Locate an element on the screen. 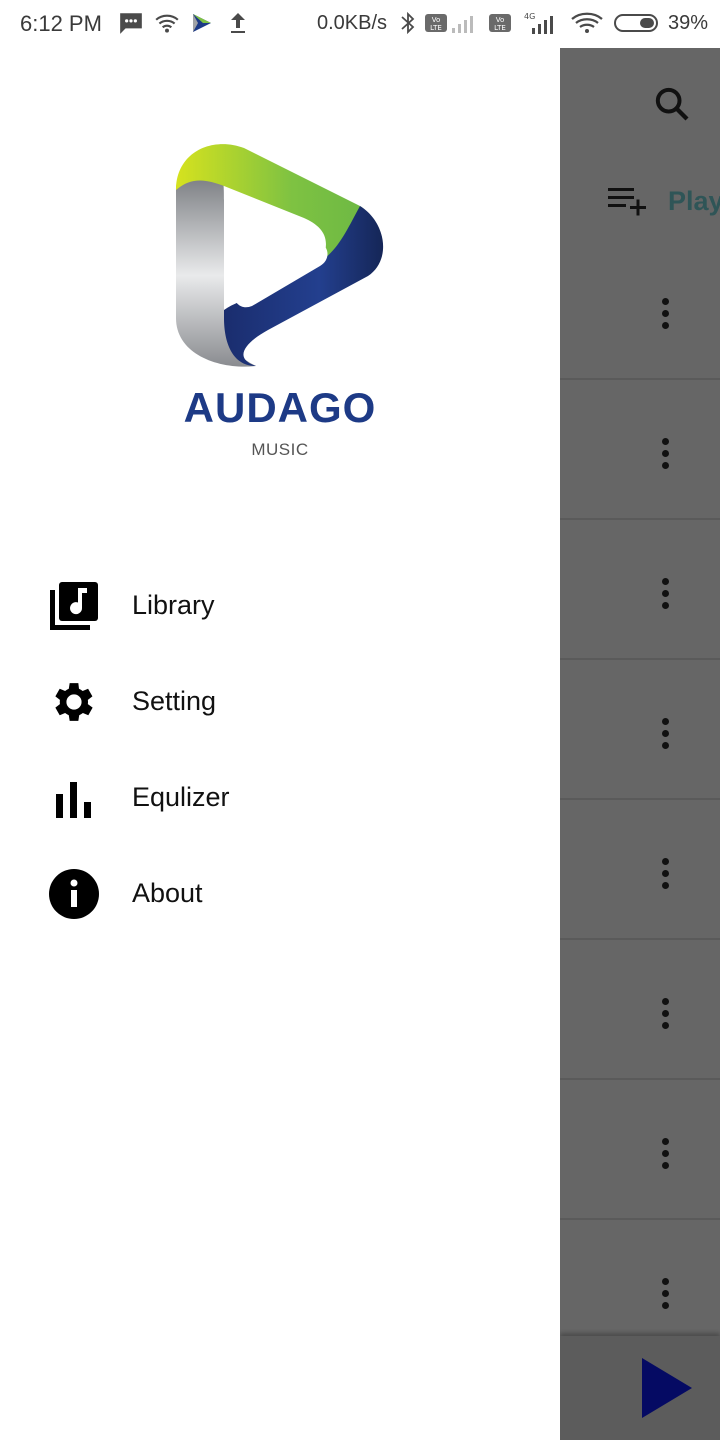 This screenshot has width=720, height=1440. audago-app-icon is located at coordinates (202, 23).